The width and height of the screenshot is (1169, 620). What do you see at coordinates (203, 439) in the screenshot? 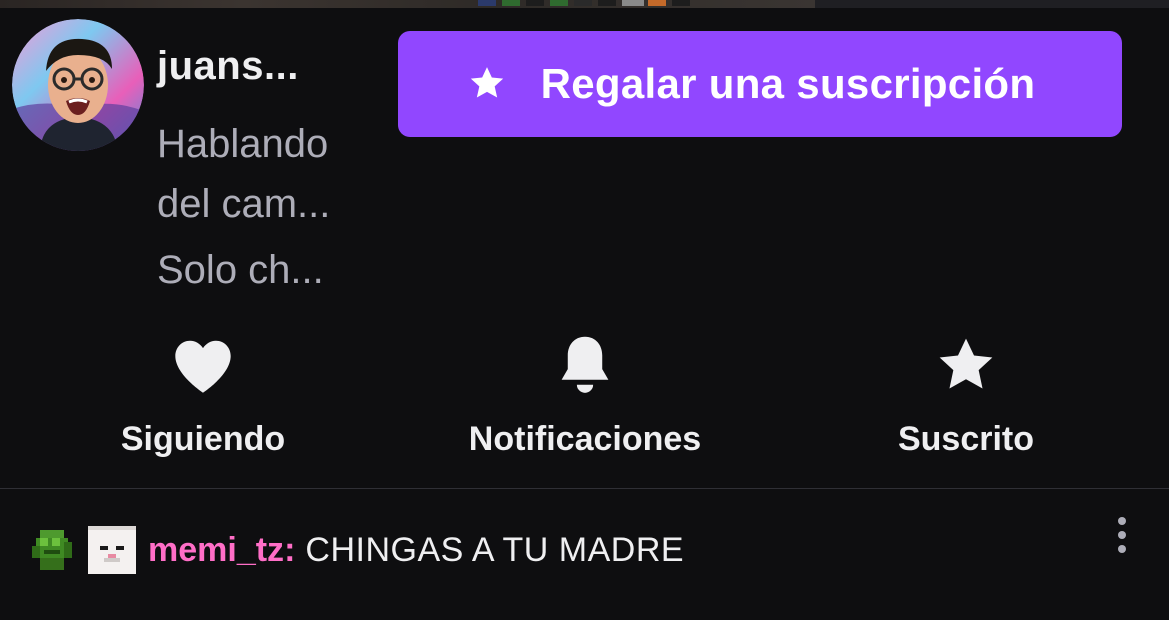
I see `follow-label: Siguiendo` at bounding box center [203, 439].